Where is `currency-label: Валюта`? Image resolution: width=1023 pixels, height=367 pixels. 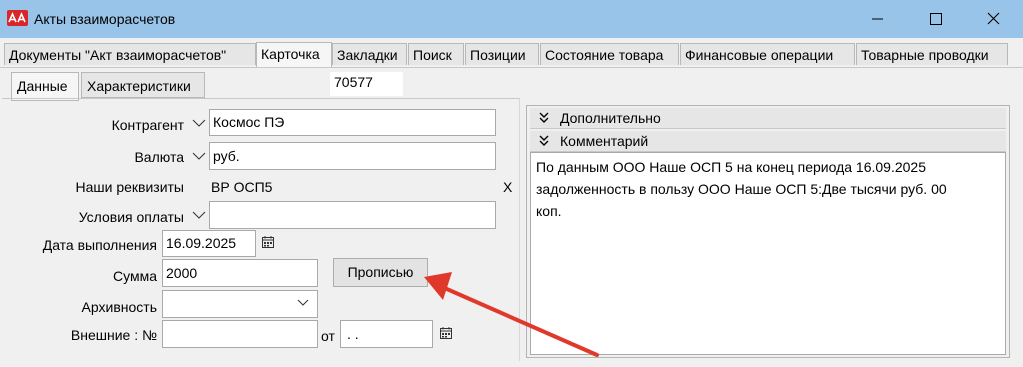 currency-label: Валюта is located at coordinates (159, 157).